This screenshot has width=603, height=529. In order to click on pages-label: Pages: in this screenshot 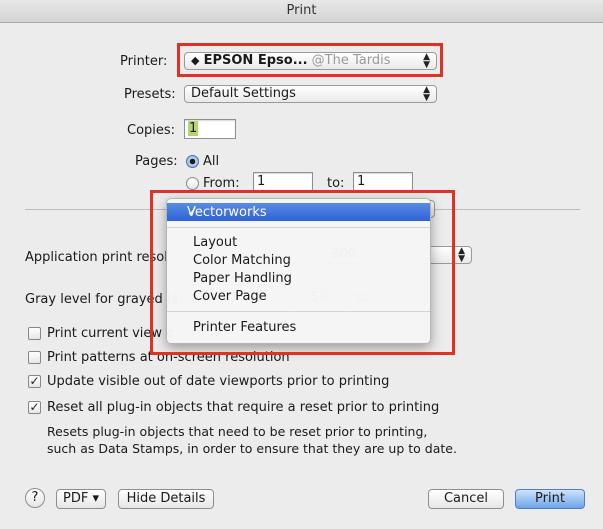, I will do `click(156, 161)`.